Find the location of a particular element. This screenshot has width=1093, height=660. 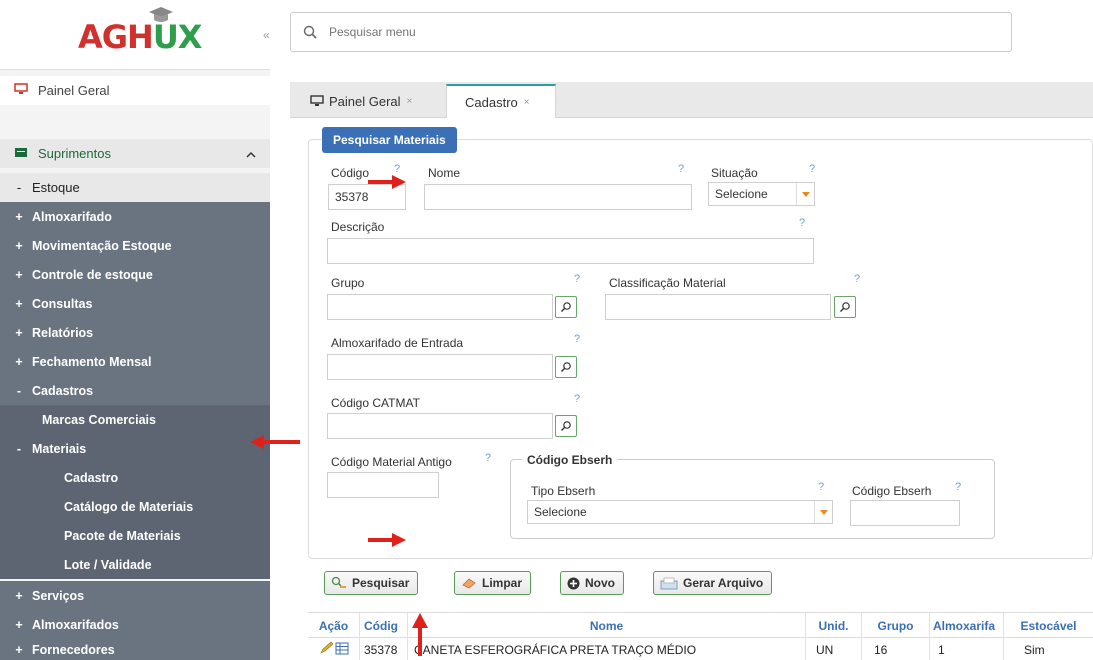

nome-input is located at coordinates (558, 197).